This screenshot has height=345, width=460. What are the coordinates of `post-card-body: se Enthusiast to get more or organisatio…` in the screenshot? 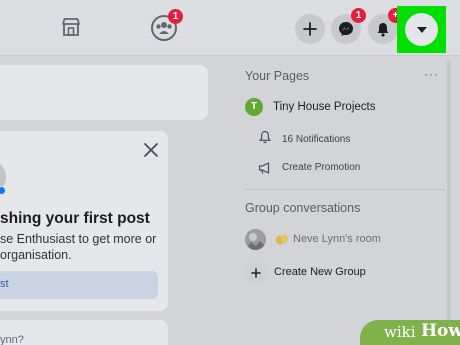 It's located at (78, 247).